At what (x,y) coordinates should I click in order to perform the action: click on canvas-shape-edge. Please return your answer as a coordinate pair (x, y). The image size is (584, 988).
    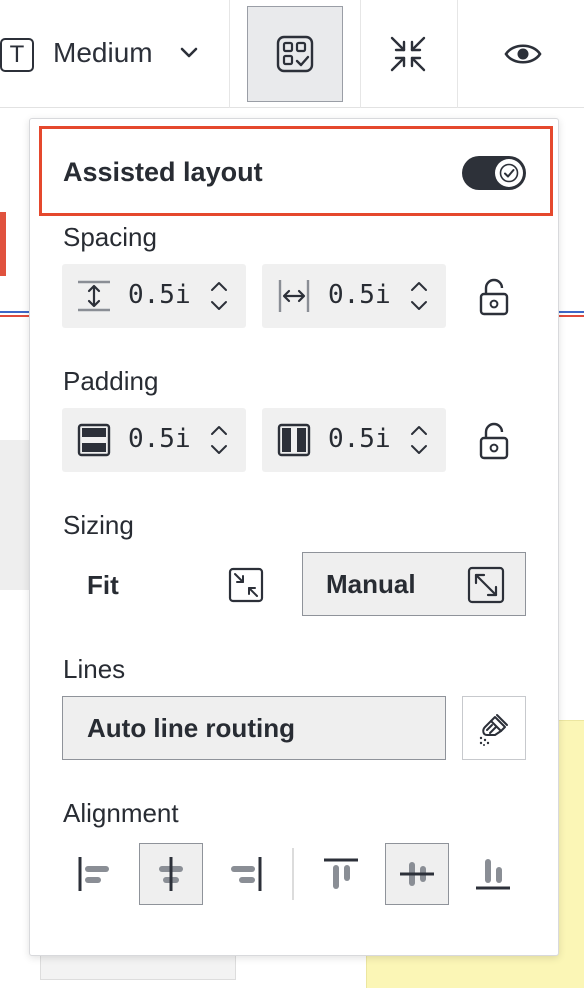
    Looking at the image, I should click on (3, 244).